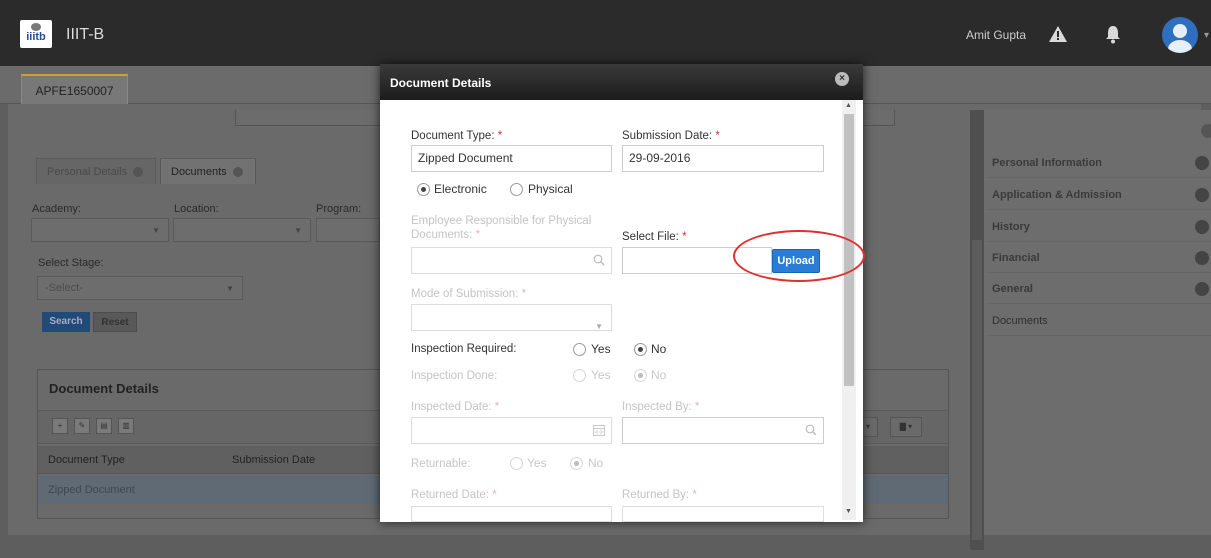 The height and width of the screenshot is (558, 1211). Describe the element at coordinates (348, 230) in the screenshot. I see `program-select` at that location.